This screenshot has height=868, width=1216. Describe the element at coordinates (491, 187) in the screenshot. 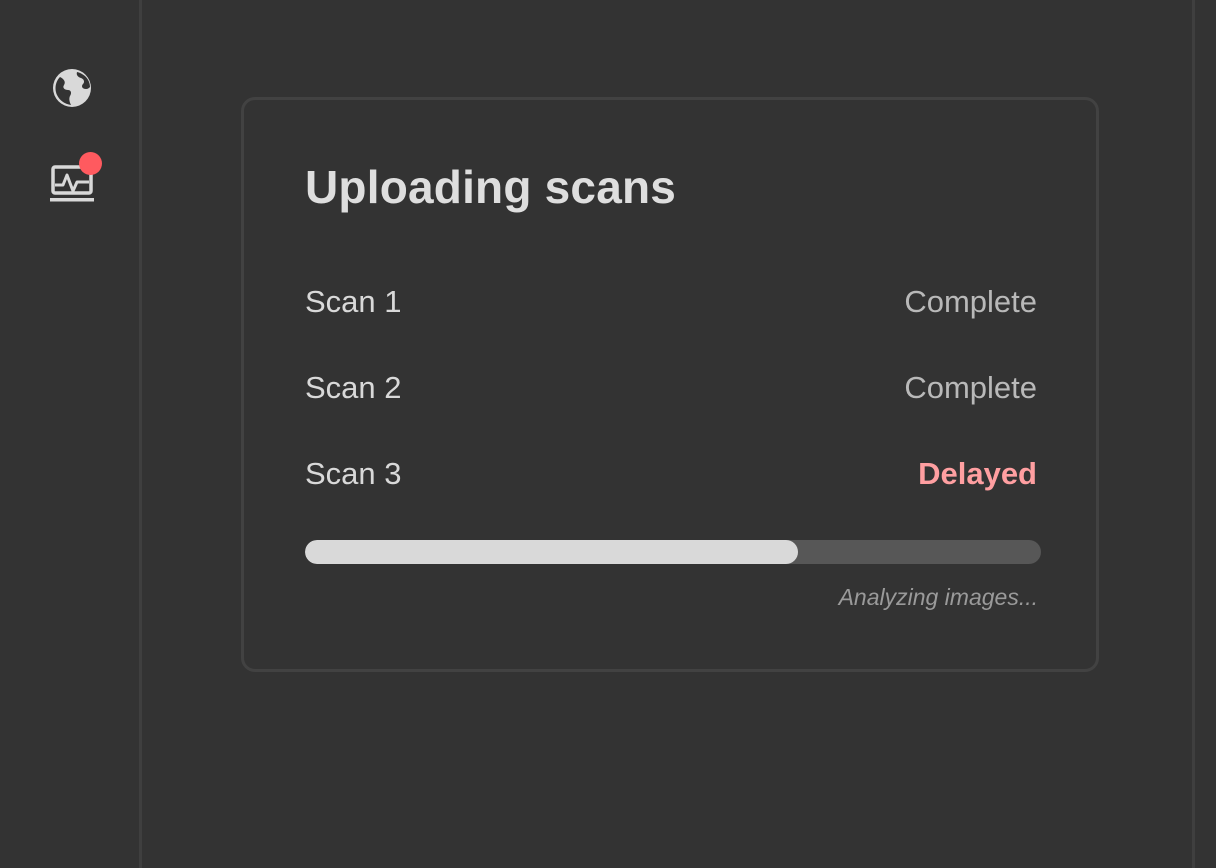

I see `card-title: Uploading scans` at that location.